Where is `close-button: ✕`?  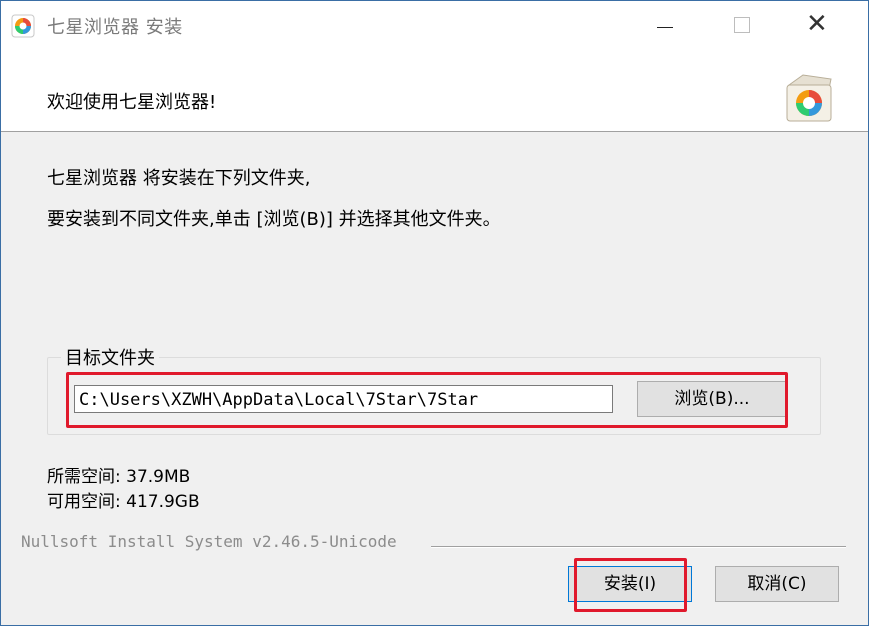 close-button: ✕ is located at coordinates (819, 26).